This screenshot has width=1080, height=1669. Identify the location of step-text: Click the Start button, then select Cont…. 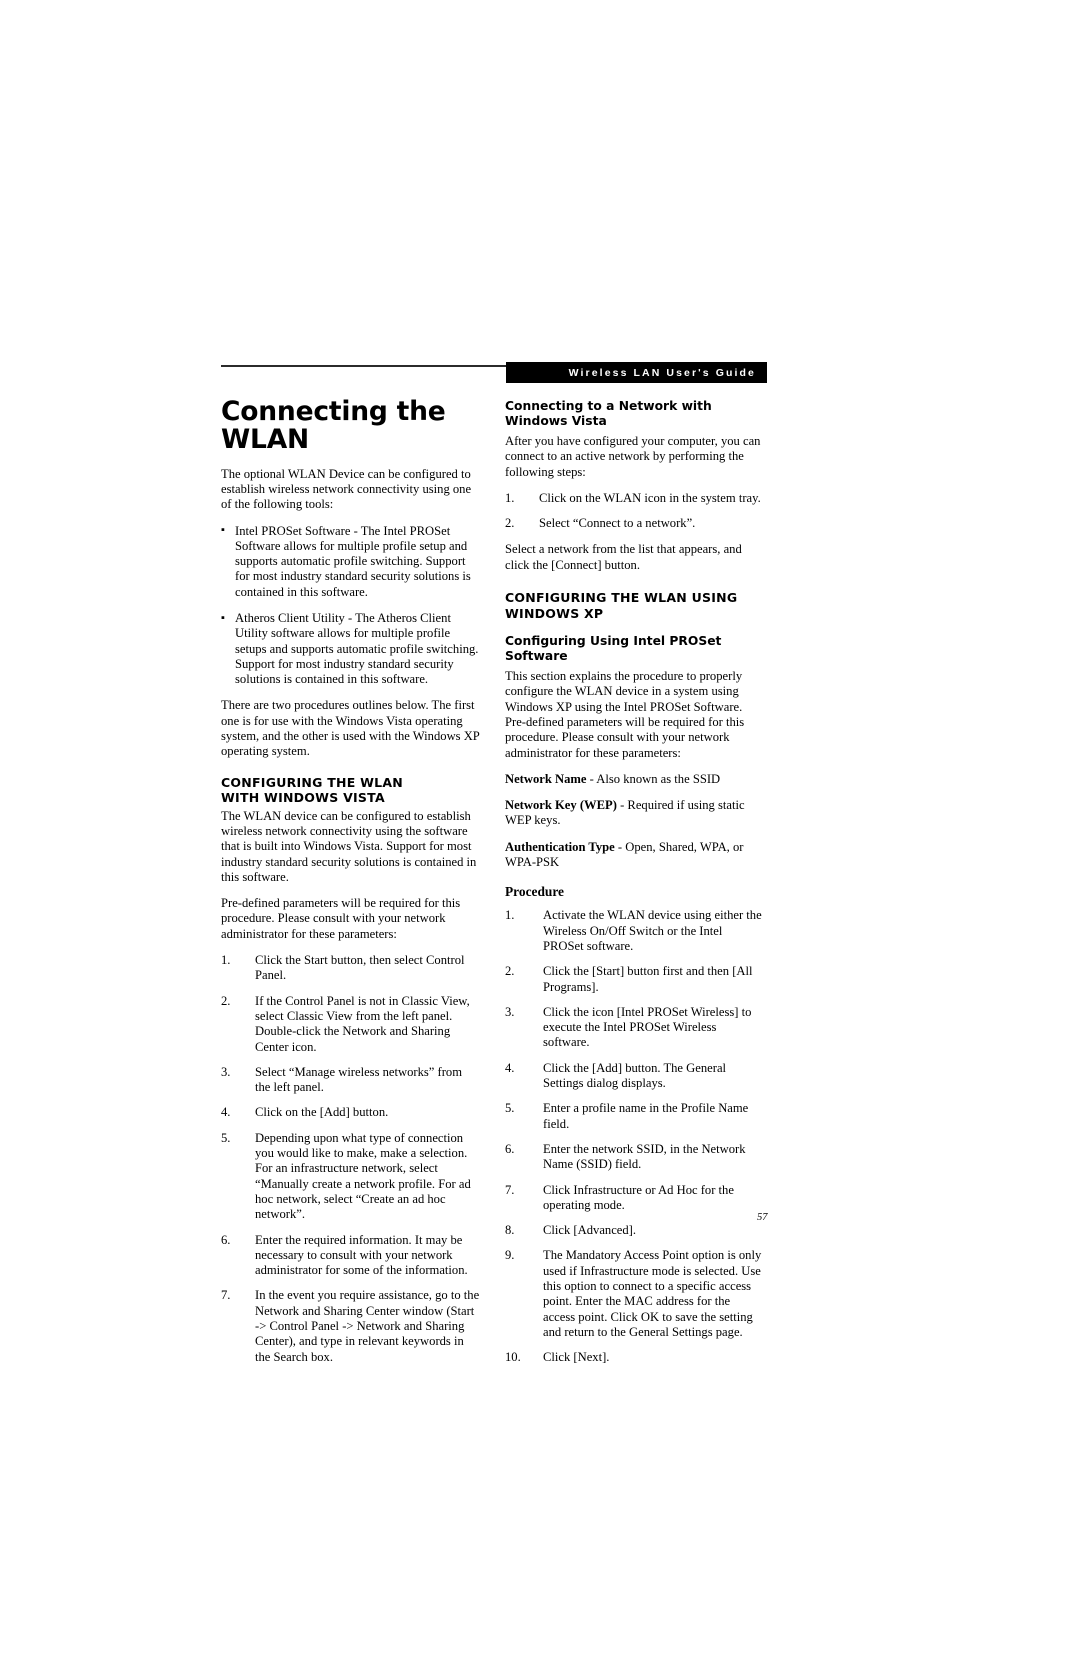
(360, 968).